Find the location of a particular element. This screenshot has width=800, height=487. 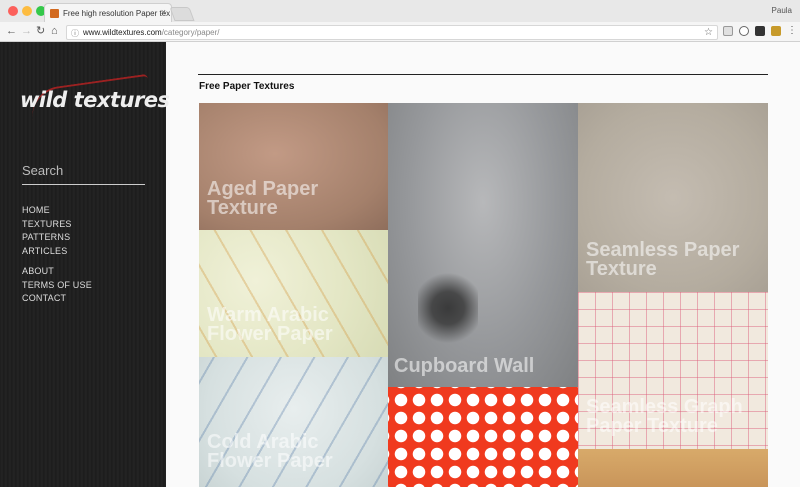

minimize-window-button is located at coordinates (27, 11).